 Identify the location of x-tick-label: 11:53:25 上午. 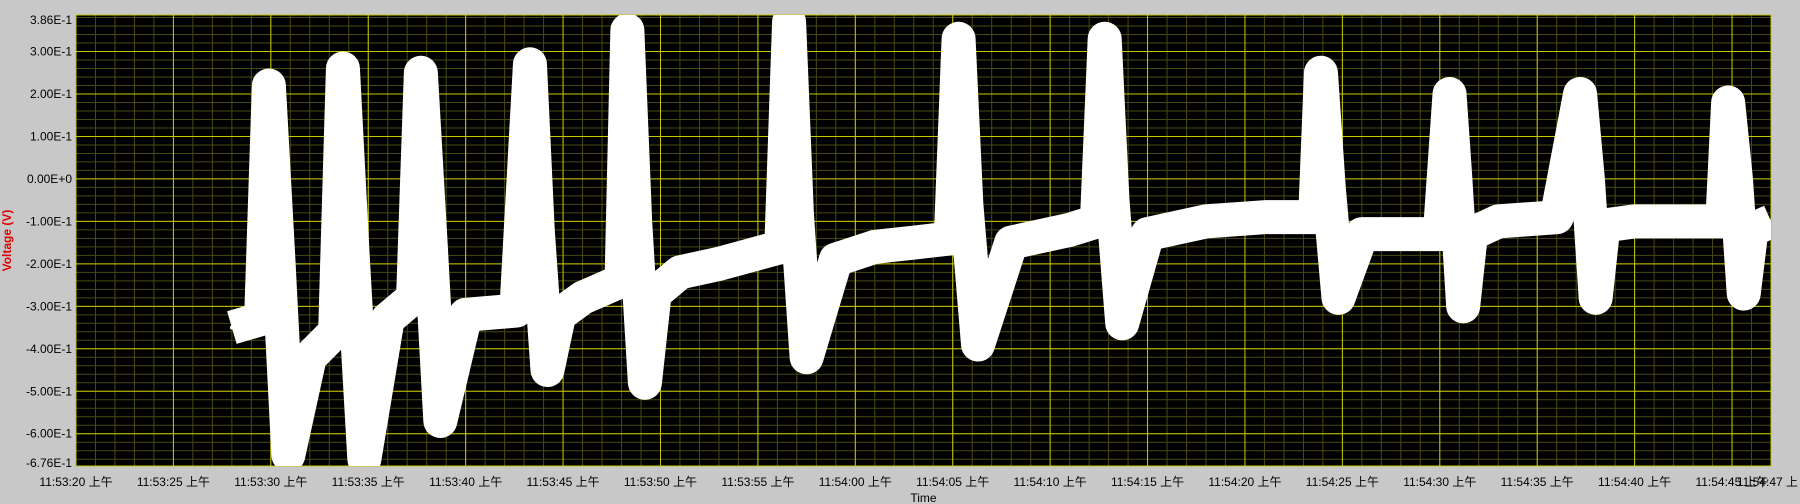
(173, 482).